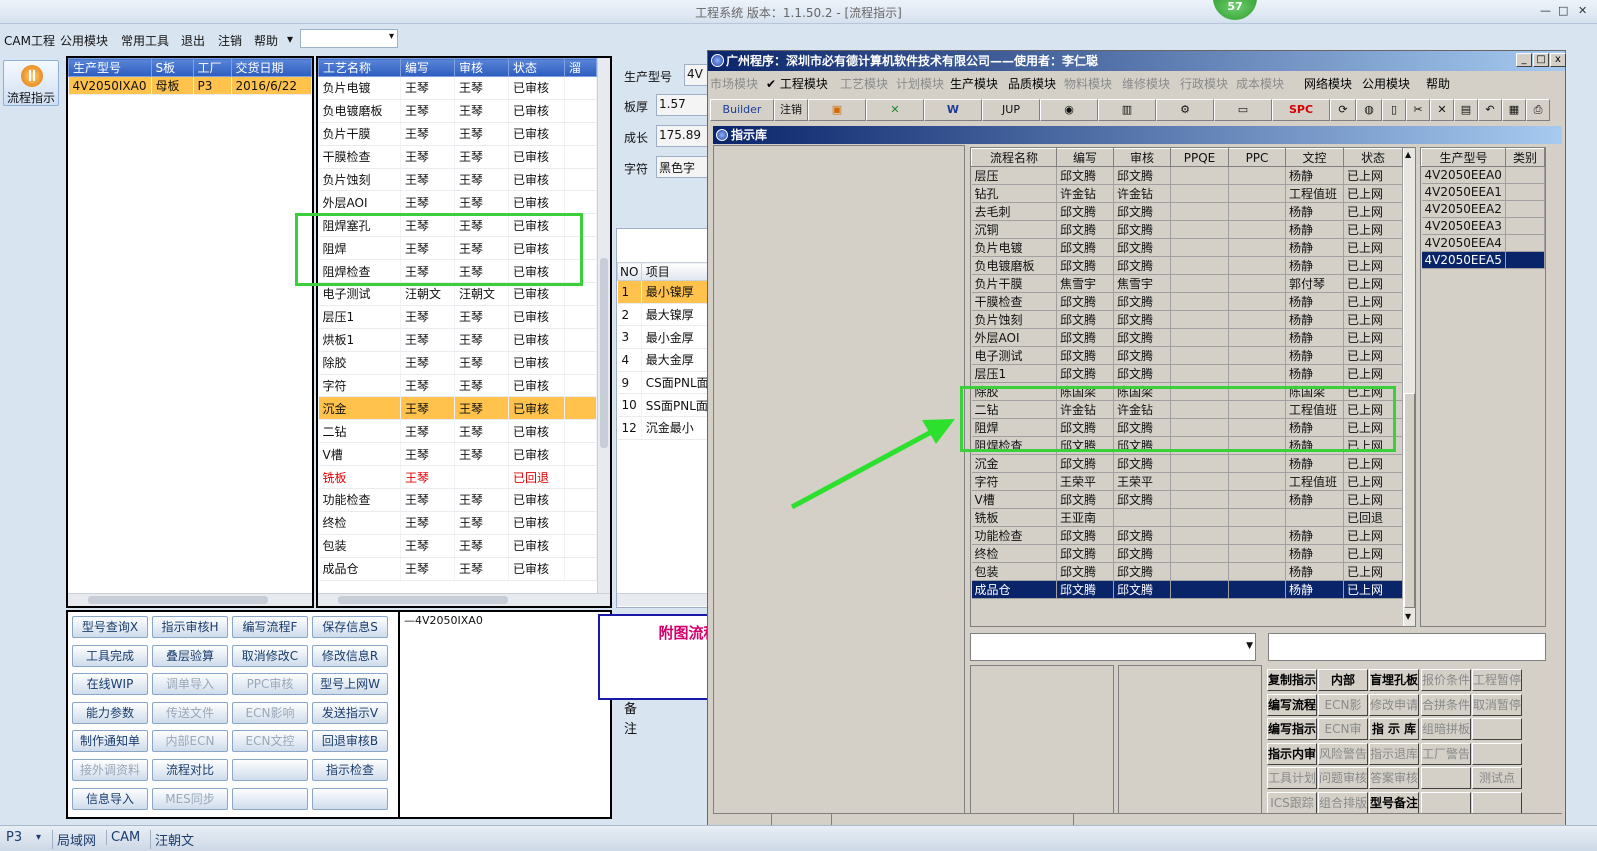 The image size is (1597, 851). What do you see at coordinates (178, 600) in the screenshot?
I see `scroll-thumb` at bounding box center [178, 600].